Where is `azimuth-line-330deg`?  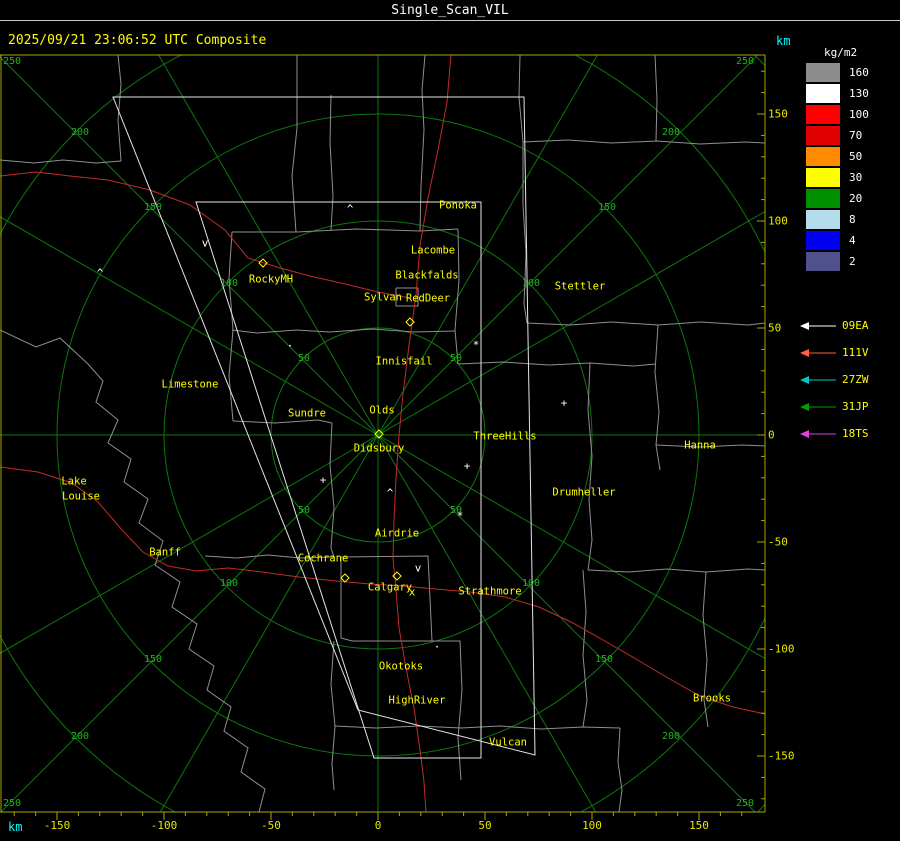
azimuth-line-330deg is located at coordinates (268, 245).